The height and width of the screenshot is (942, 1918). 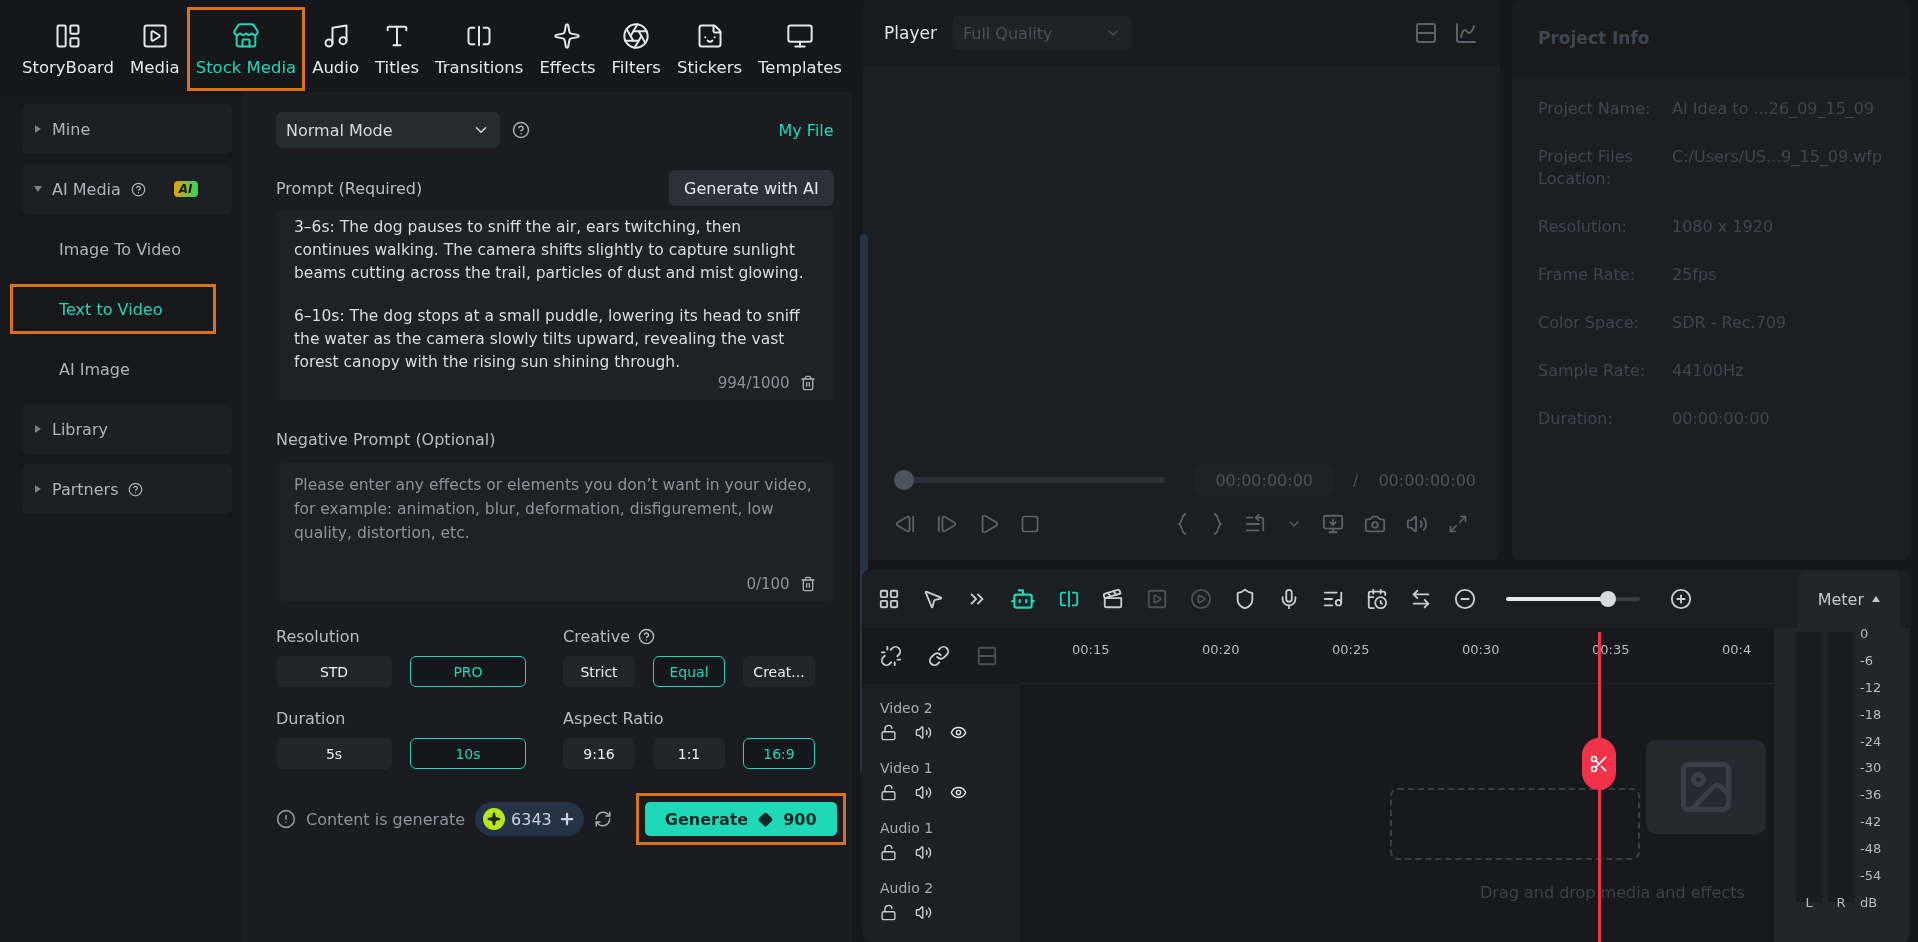 What do you see at coordinates (1809, 902) in the screenshot?
I see `channel-label: L` at bounding box center [1809, 902].